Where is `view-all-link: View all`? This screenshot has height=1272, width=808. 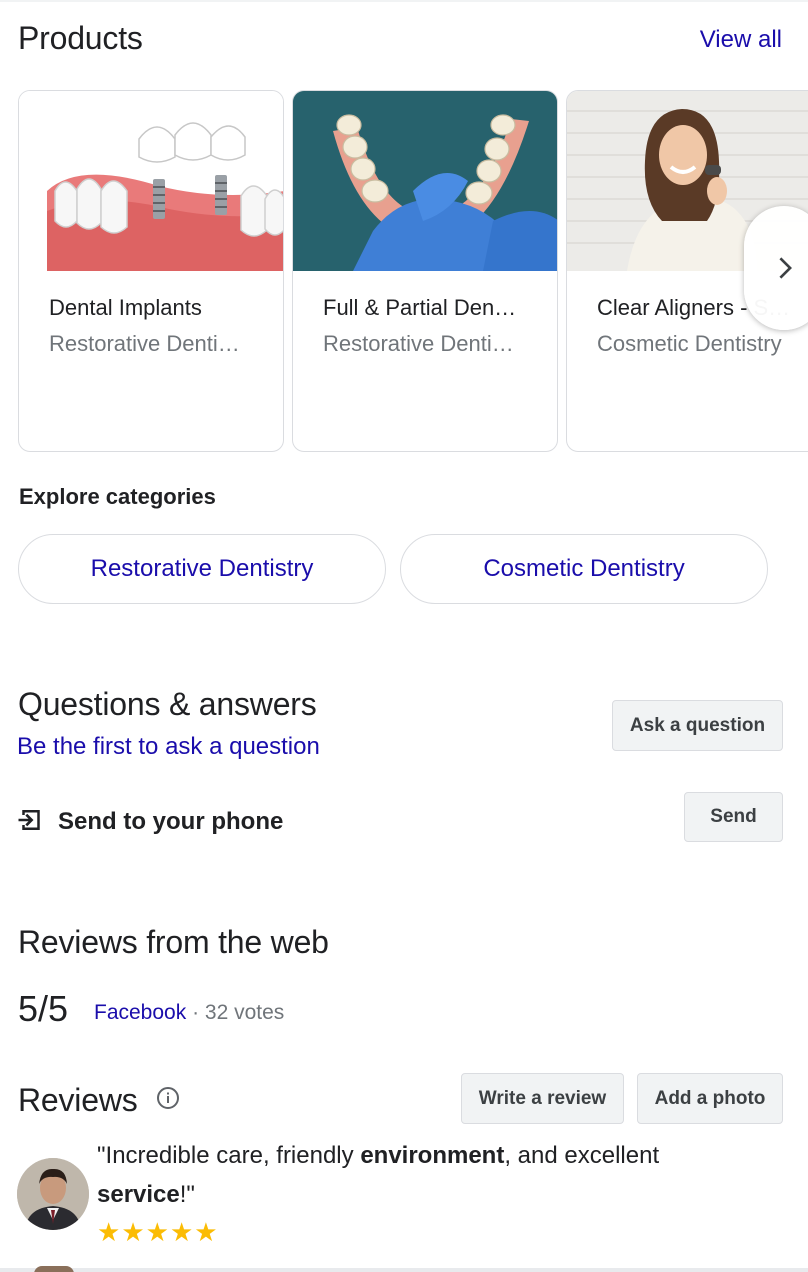 view-all-link: View all is located at coordinates (741, 40).